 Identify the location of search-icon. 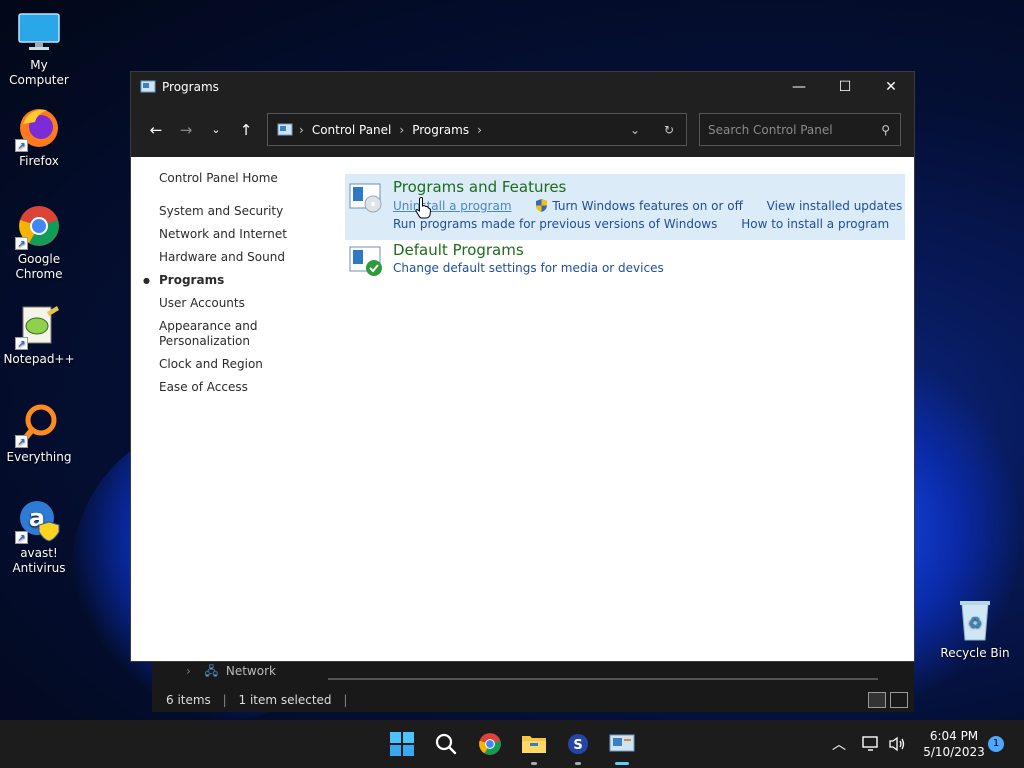
(446, 744).